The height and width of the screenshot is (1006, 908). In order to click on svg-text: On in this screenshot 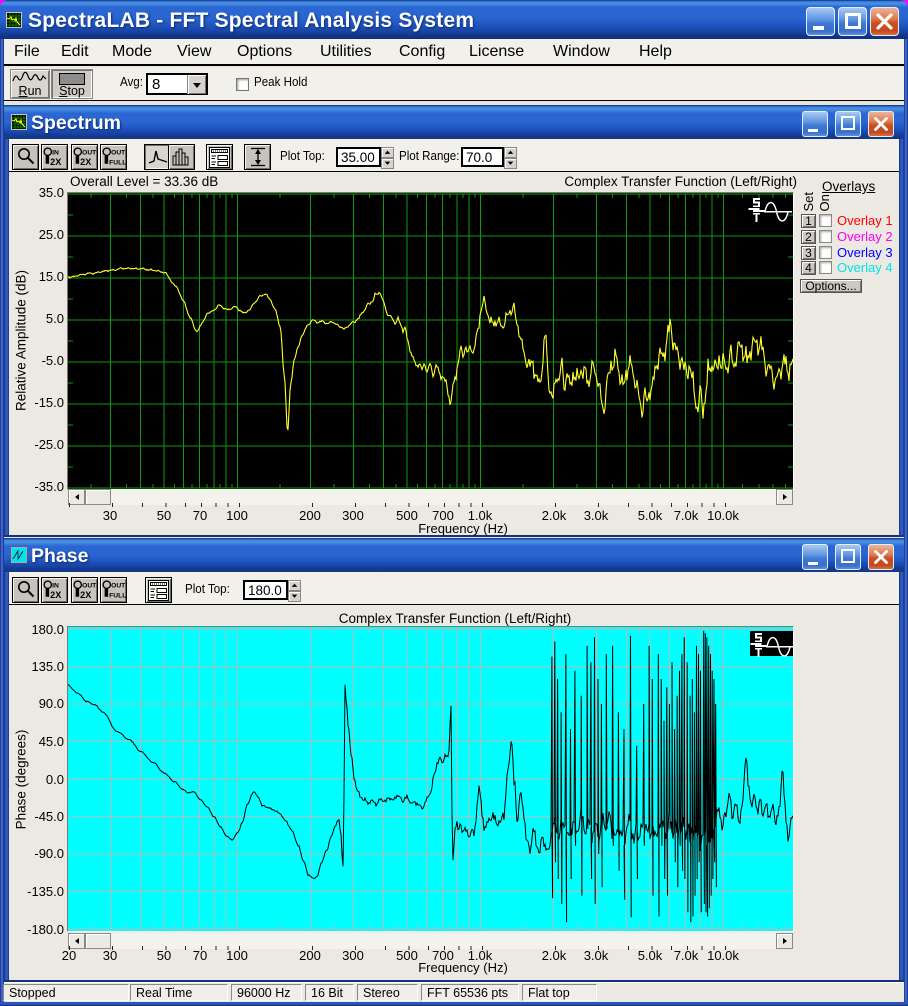, I will do `click(824, 202)`.